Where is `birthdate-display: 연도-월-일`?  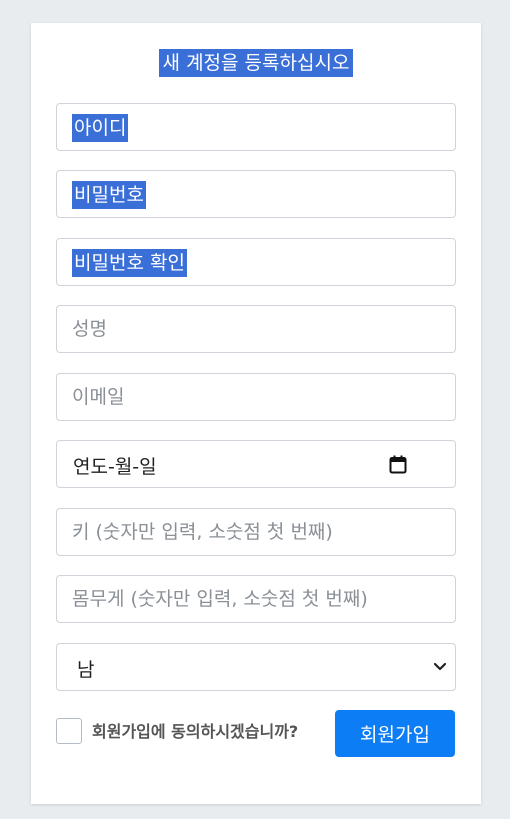 birthdate-display: 연도-월-일 is located at coordinates (115, 467).